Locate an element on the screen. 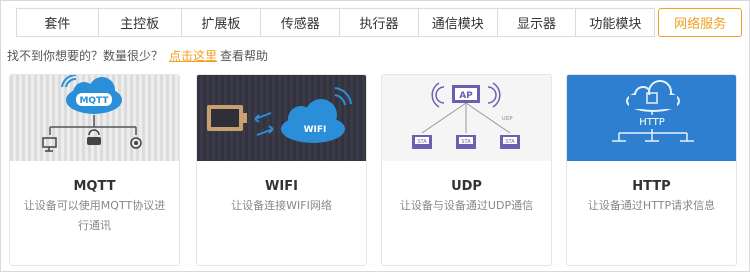  card-title: HTTP is located at coordinates (651, 186).